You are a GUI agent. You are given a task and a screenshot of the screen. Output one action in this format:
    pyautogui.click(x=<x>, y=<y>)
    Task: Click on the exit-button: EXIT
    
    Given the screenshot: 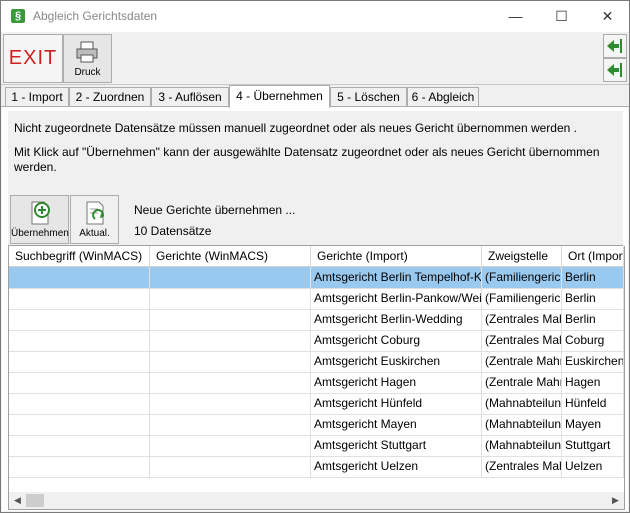 What is the action you would take?
    pyautogui.click(x=33, y=58)
    